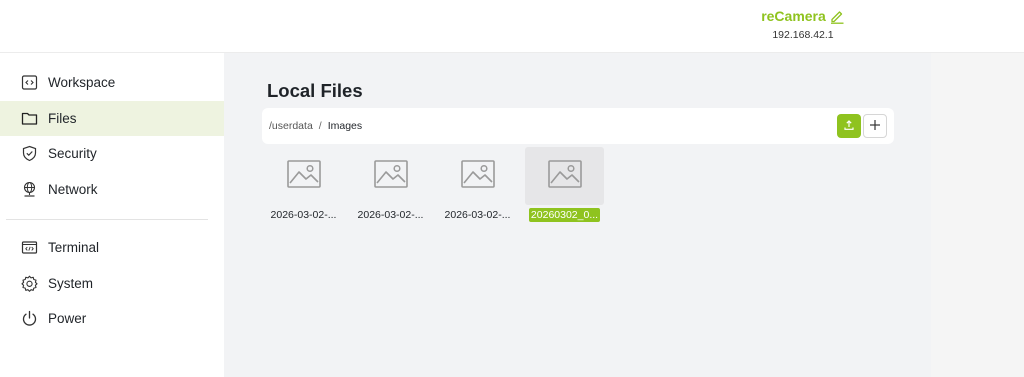 The image size is (1024, 377). What do you see at coordinates (977, 215) in the screenshot?
I see `right-pane` at bounding box center [977, 215].